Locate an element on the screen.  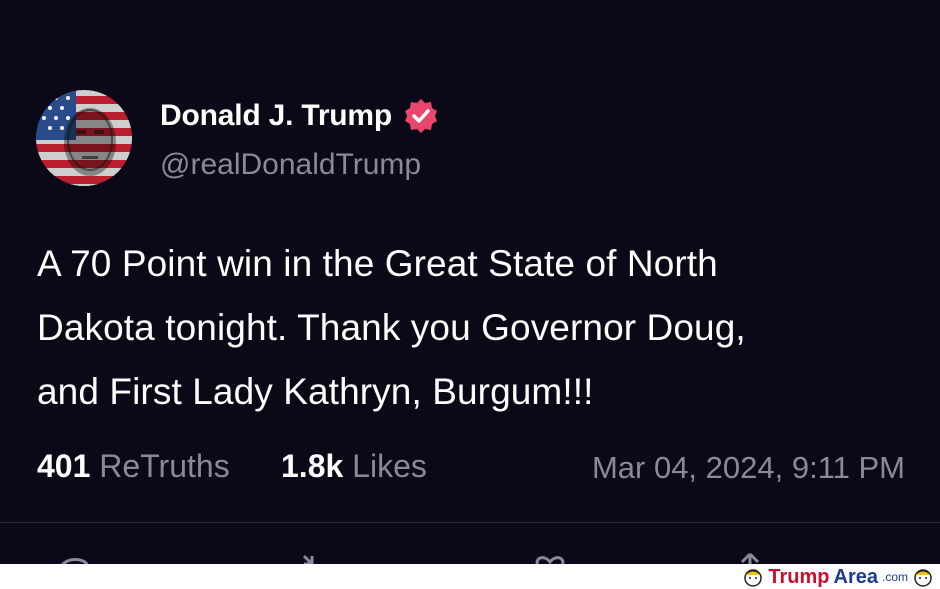
like-icon is located at coordinates (550, 557).